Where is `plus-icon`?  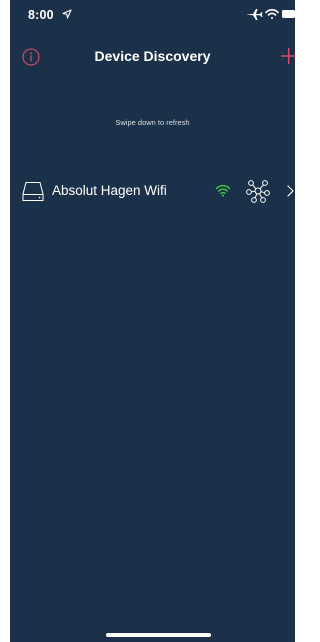 plus-icon is located at coordinates (287, 56).